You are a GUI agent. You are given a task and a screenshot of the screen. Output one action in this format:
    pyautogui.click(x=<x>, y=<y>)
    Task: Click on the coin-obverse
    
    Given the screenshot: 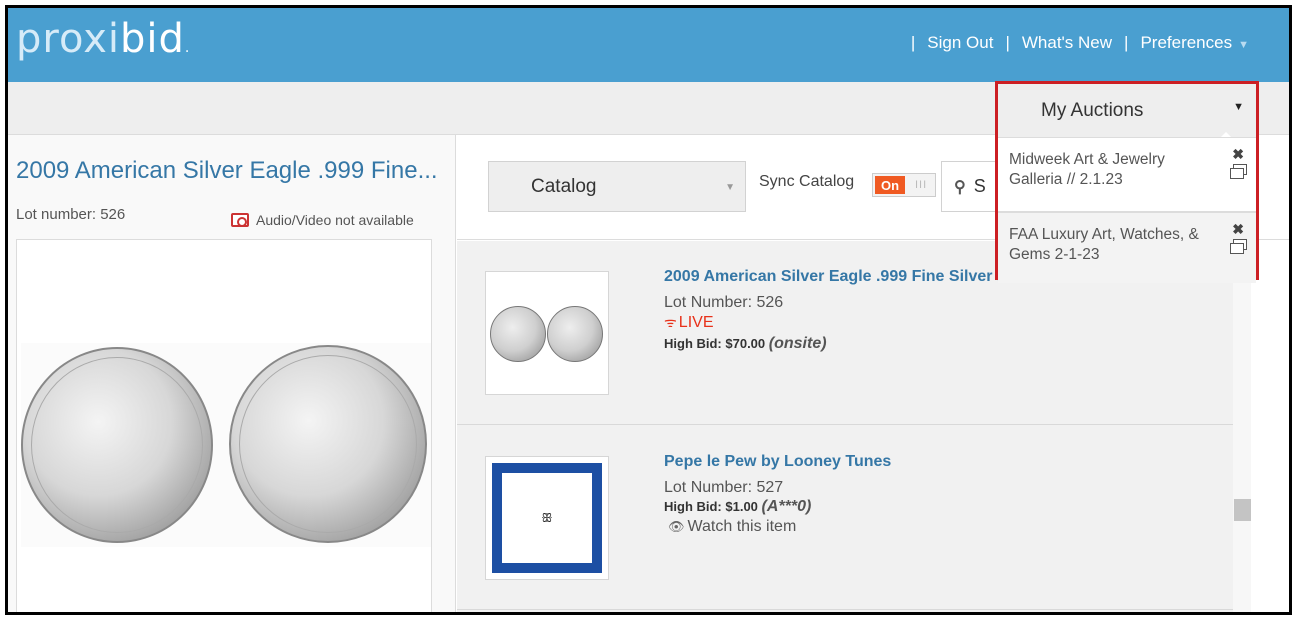 What is the action you would take?
    pyautogui.click(x=117, y=445)
    